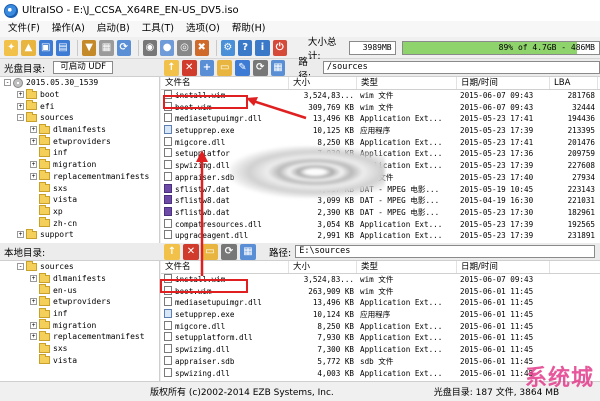 This screenshot has height=401, width=600. Describe the element at coordinates (189, 67) in the screenshot. I see `delete-icon: ✕` at that location.